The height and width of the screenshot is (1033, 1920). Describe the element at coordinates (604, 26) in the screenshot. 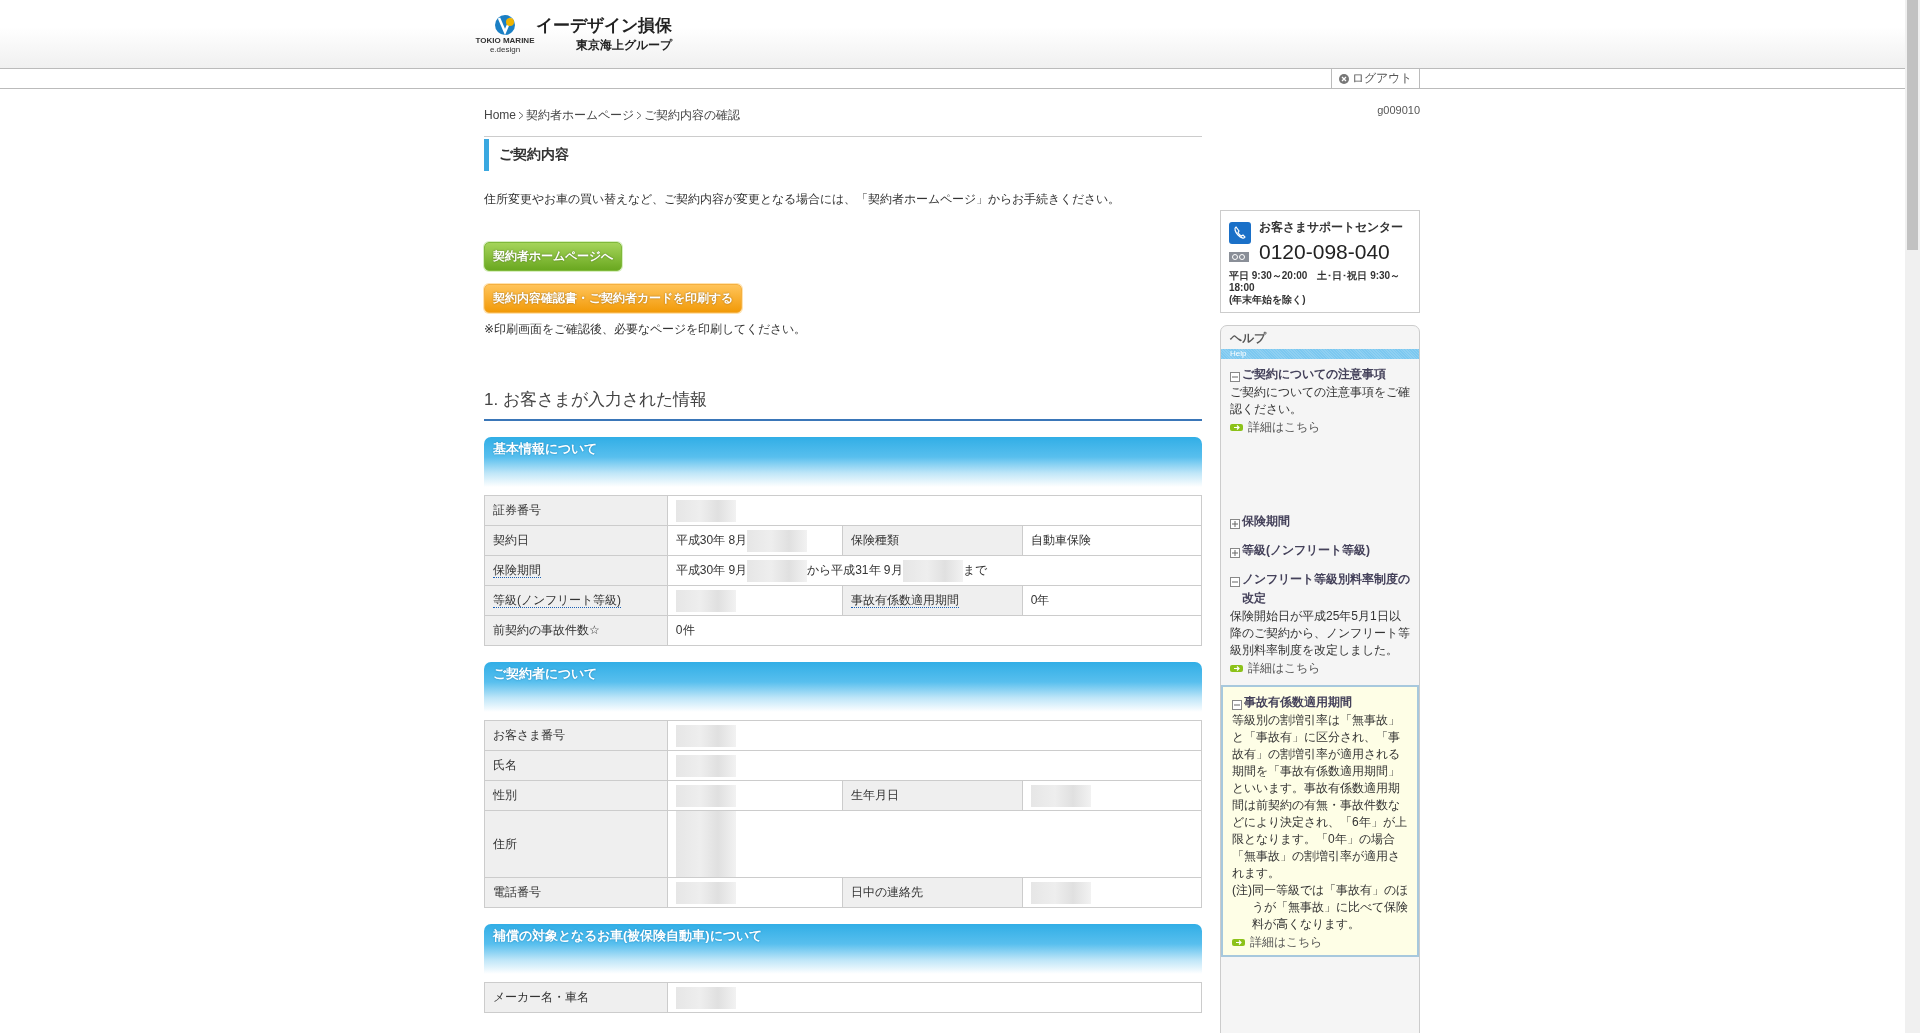

I see `brand-name: イーデザイン損保` at that location.